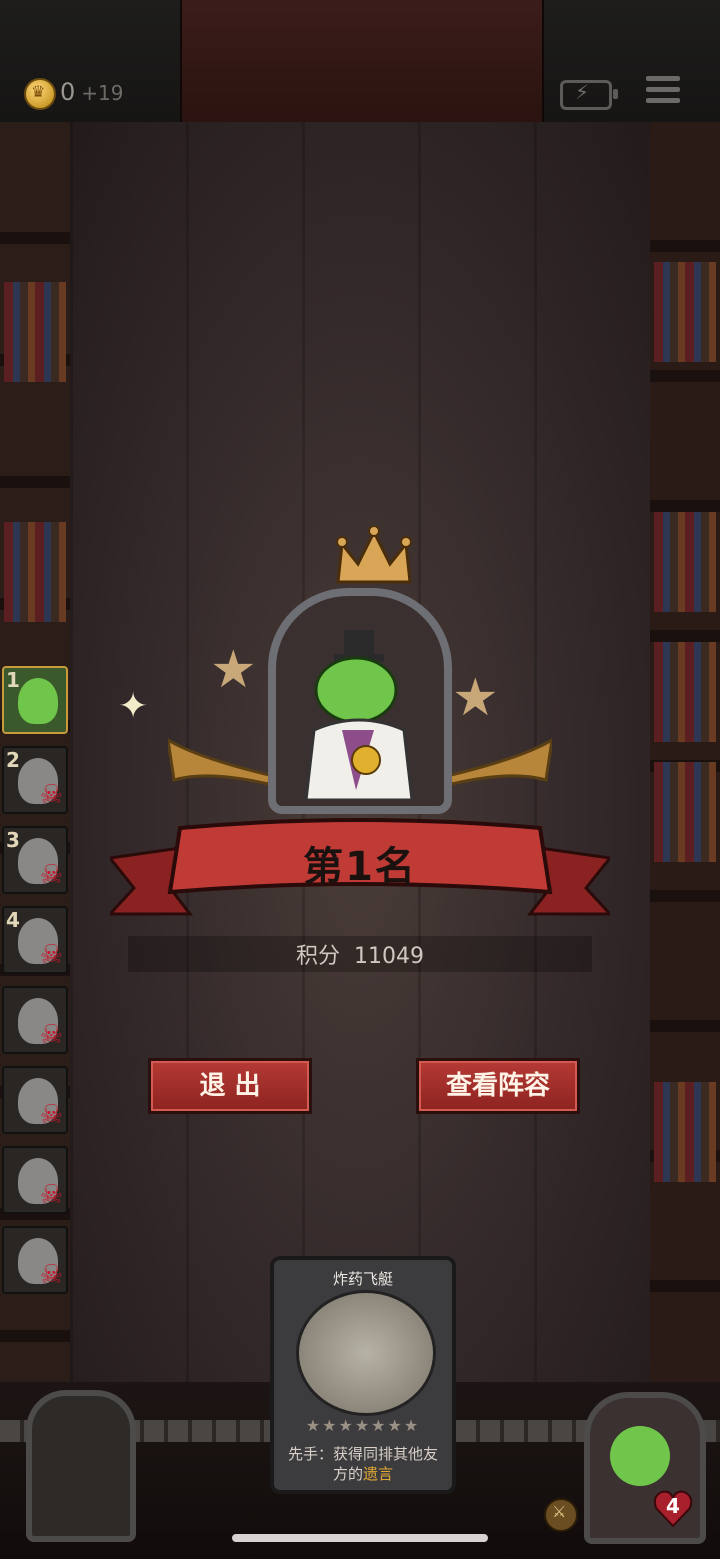 The height and width of the screenshot is (1559, 720). I want to click on card-stars: ★★★★★★★, so click(363, 1425).